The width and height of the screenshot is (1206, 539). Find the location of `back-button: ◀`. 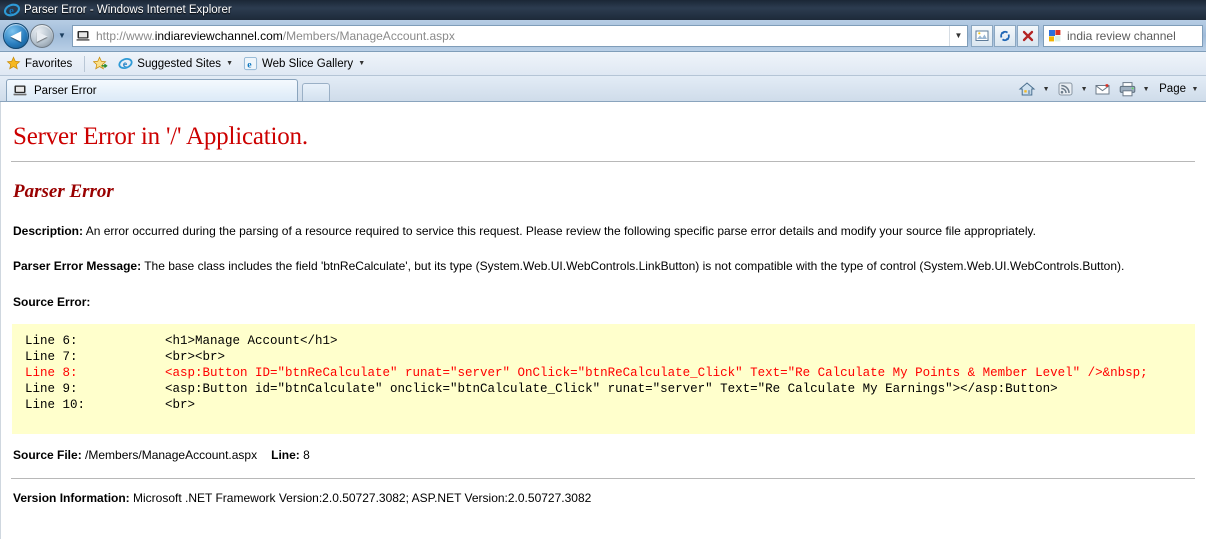

back-button: ◀ is located at coordinates (16, 35).